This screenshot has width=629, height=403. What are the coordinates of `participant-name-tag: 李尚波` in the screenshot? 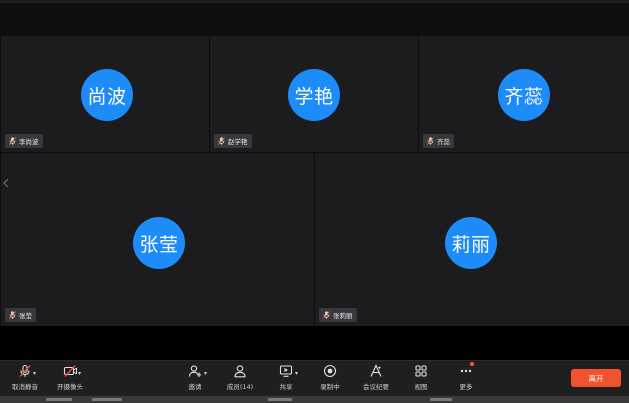 It's located at (24, 141).